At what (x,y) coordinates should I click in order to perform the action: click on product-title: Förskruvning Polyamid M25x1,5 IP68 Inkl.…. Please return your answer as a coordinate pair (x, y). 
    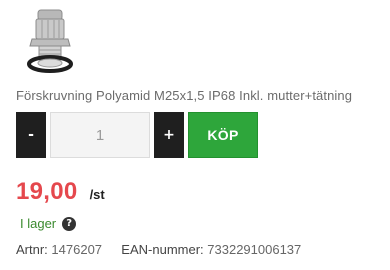
    Looking at the image, I should click on (184, 95).